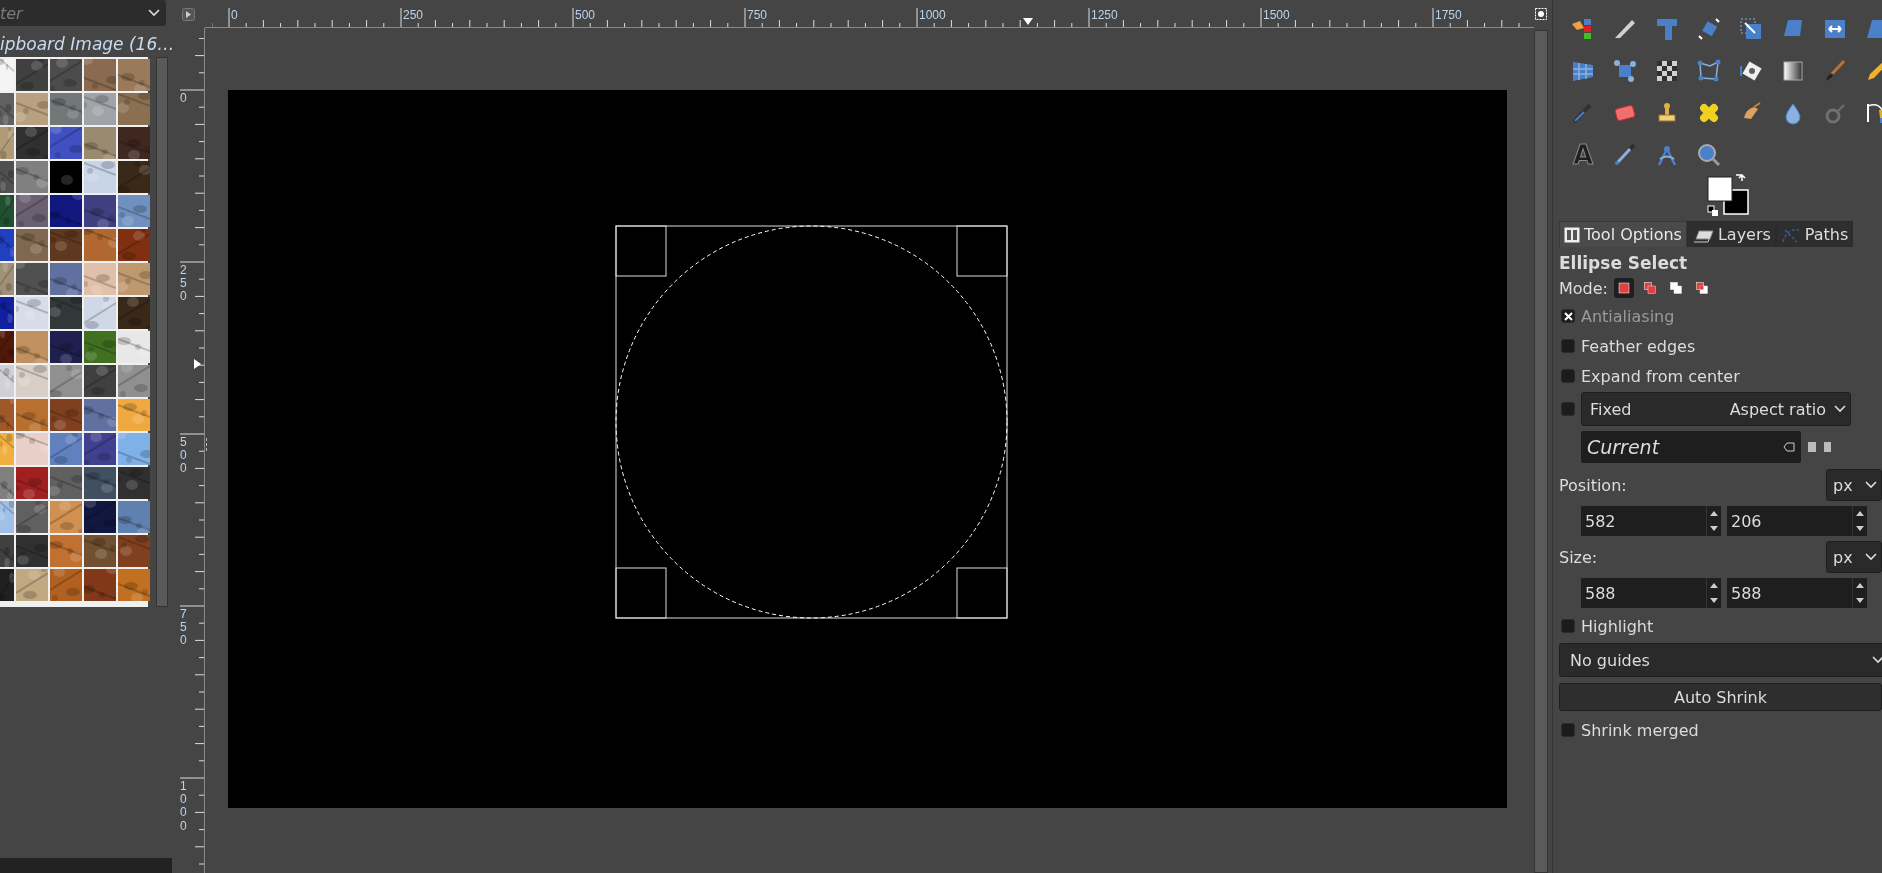 Image resolution: width=1882 pixels, height=873 pixels. What do you see at coordinates (1793, 71) in the screenshot?
I see `gradient-icon` at bounding box center [1793, 71].